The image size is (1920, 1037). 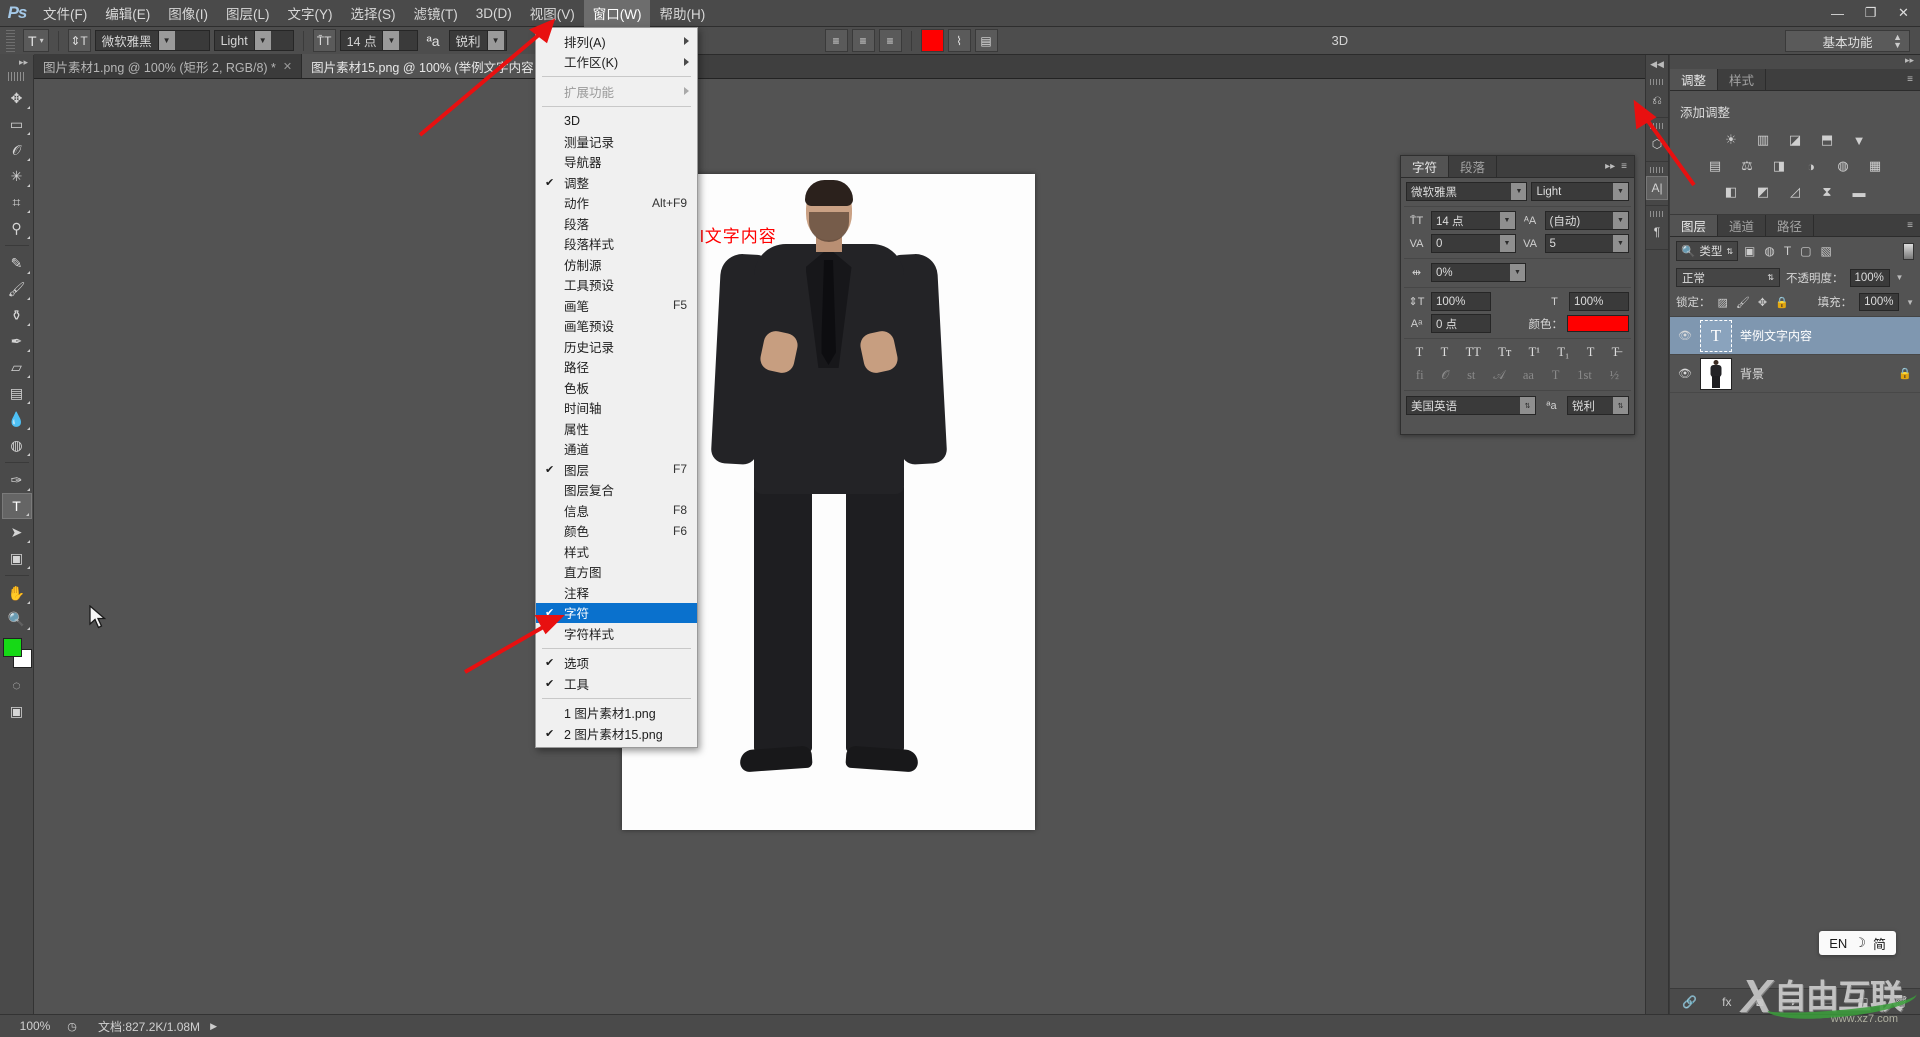 What do you see at coordinates (1473, 220) in the screenshot?
I see `char-font-size-field: 14 点 ▼` at bounding box center [1473, 220].